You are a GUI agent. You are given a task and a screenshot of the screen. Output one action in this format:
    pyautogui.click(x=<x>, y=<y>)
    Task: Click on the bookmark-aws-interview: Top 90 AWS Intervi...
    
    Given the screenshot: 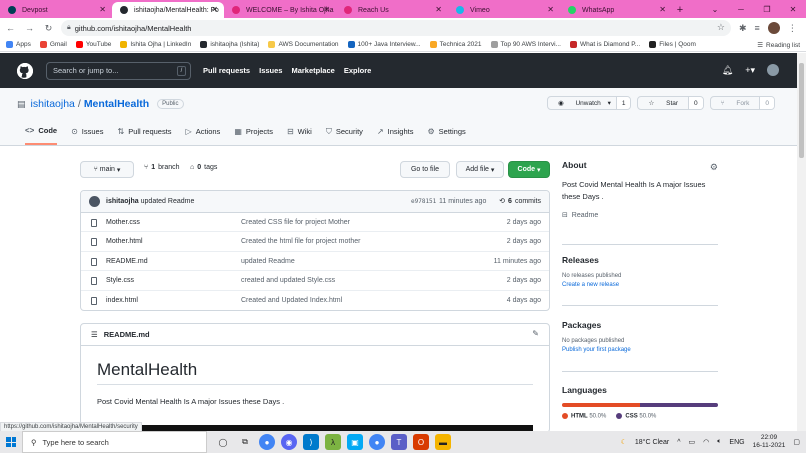 What is the action you would take?
    pyautogui.click(x=525, y=44)
    